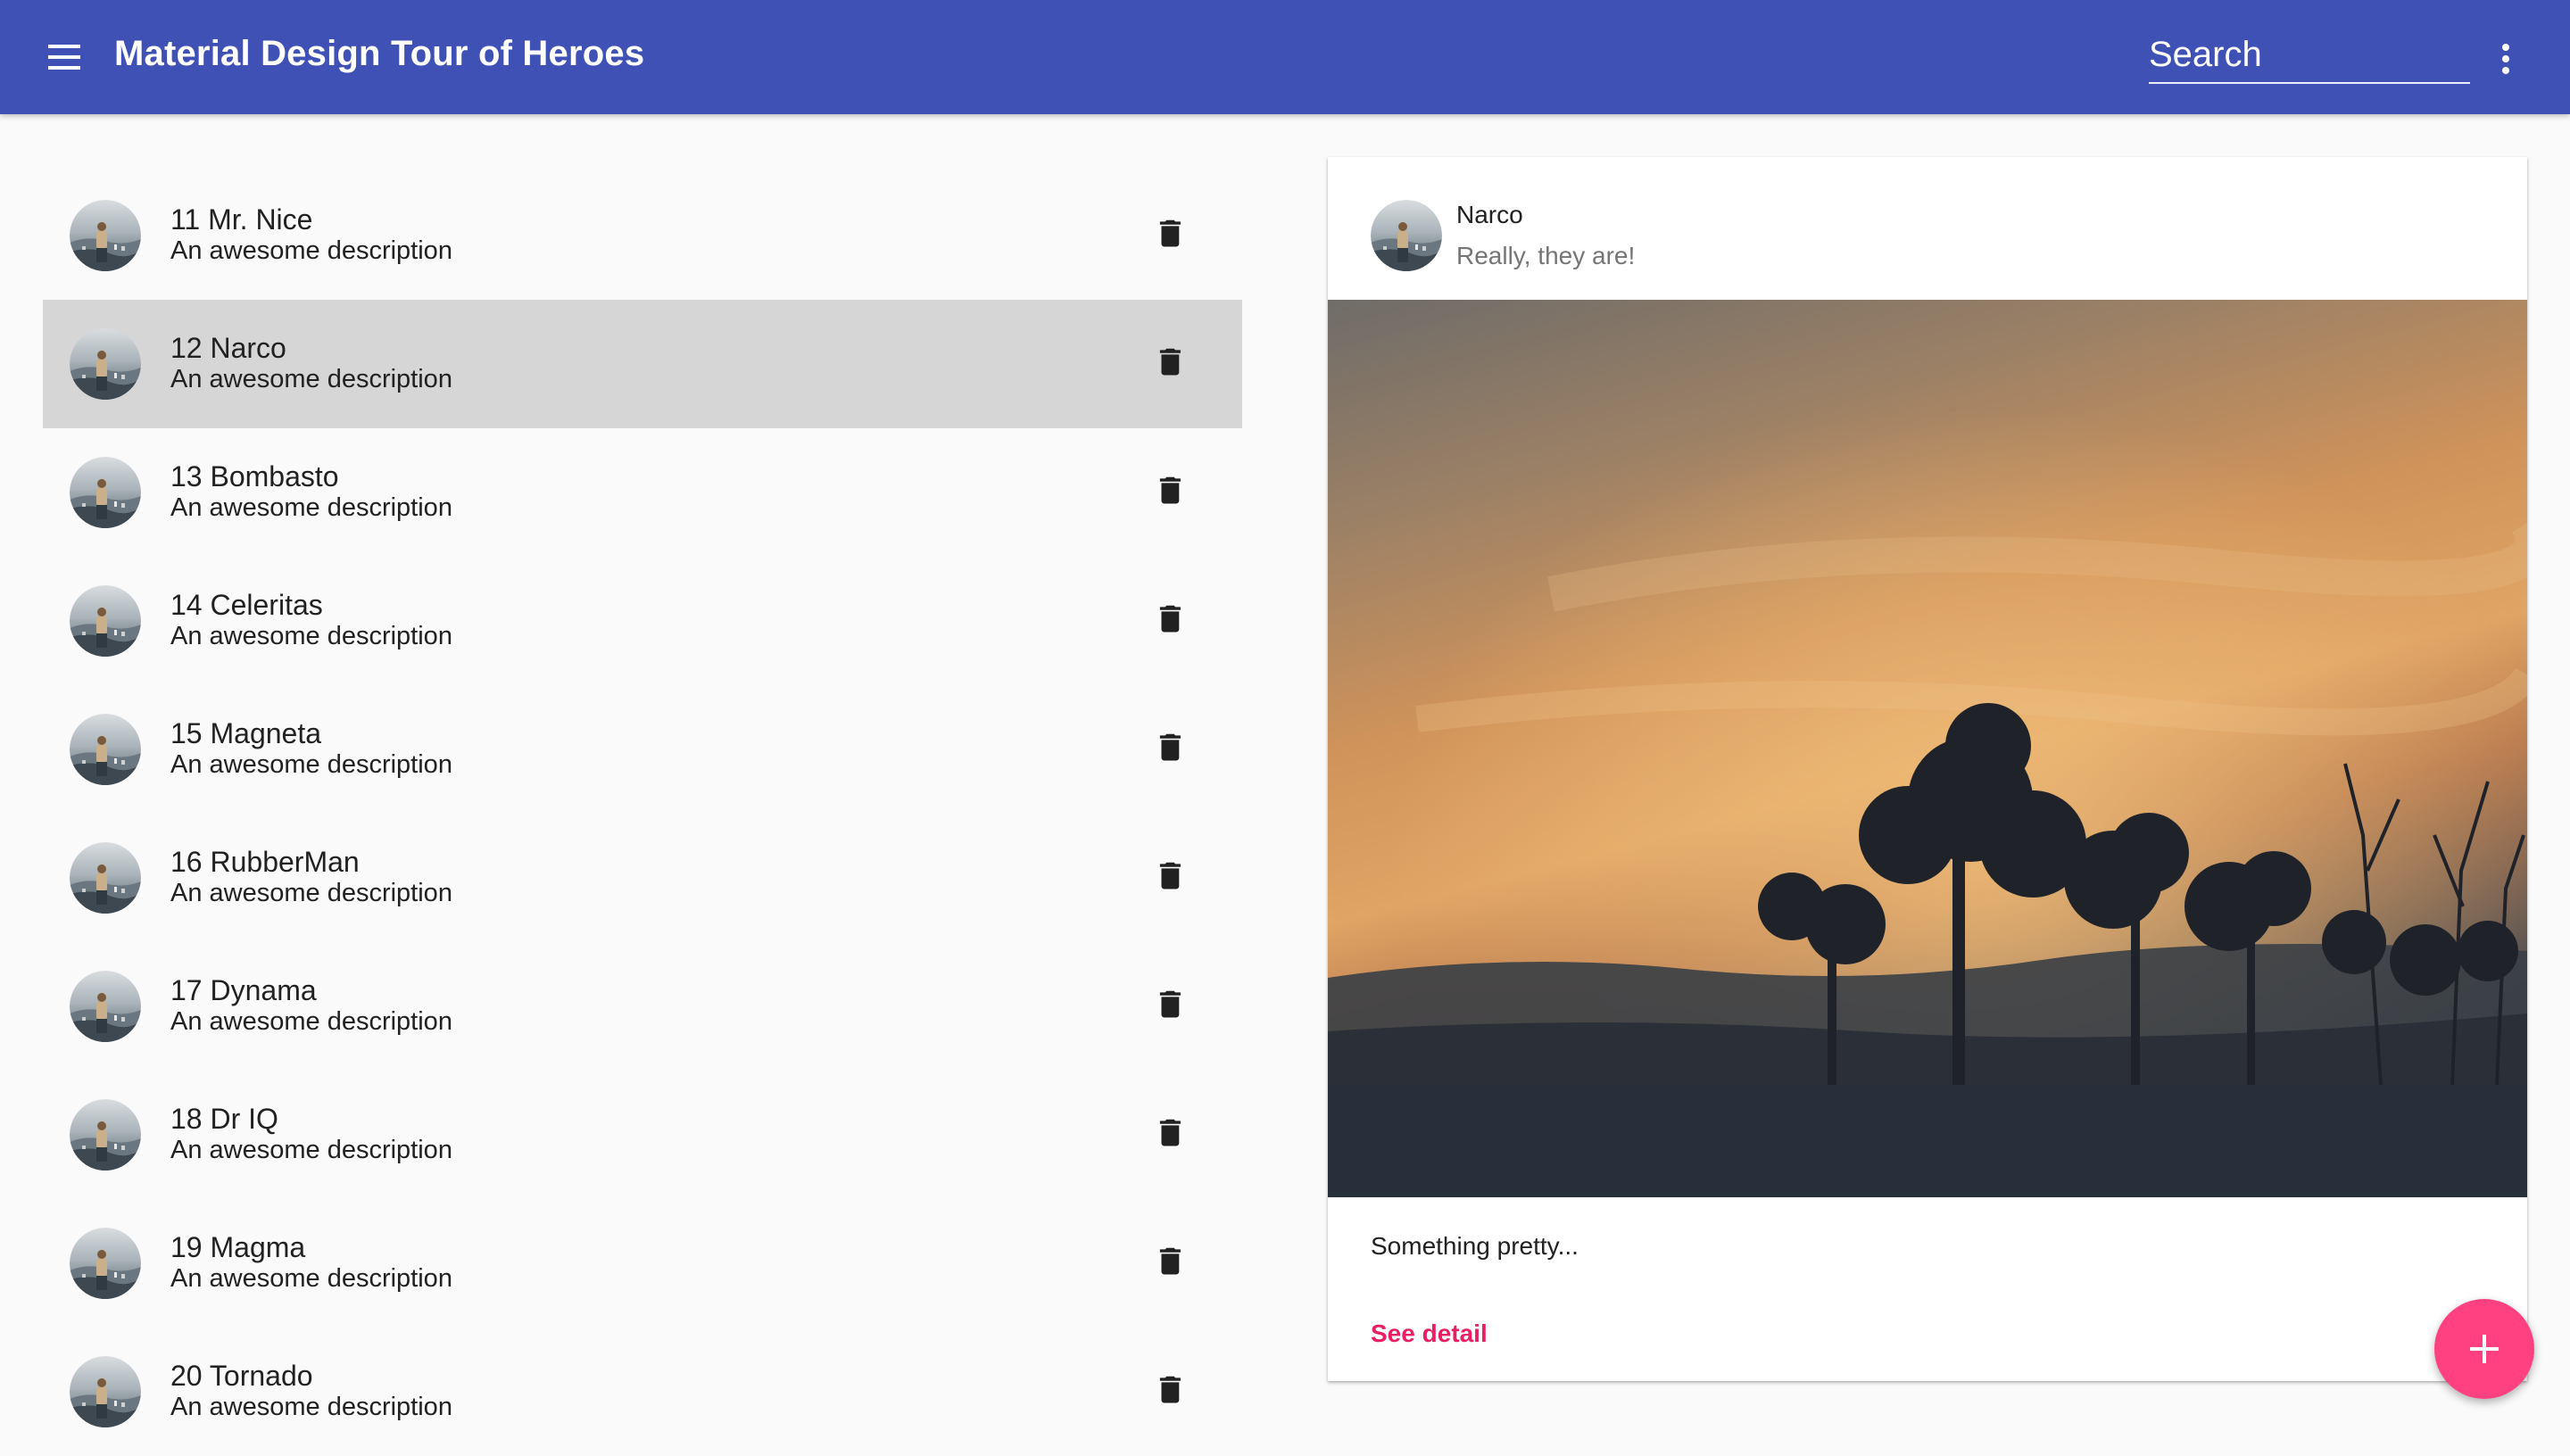 The height and width of the screenshot is (1456, 2570). Describe the element at coordinates (246, 605) in the screenshot. I see `hero-name: 14 Celeritas` at that location.